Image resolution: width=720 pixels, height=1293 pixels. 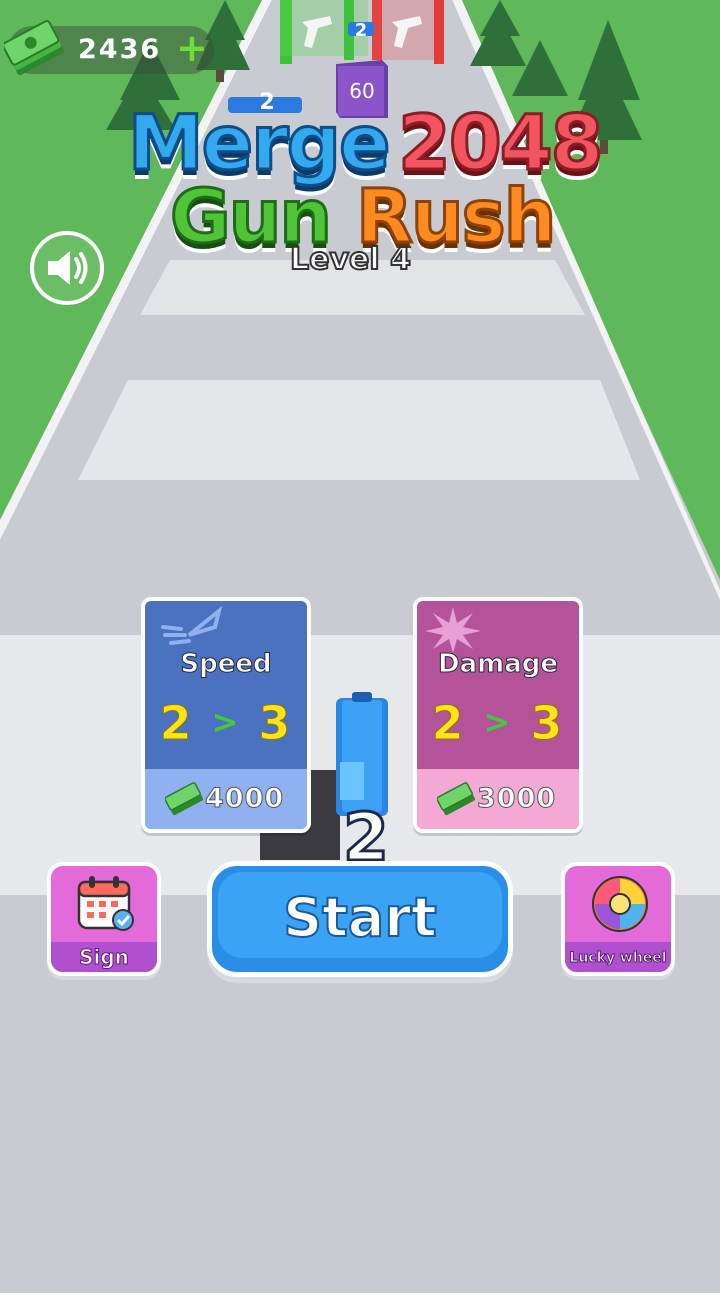 What do you see at coordinates (226, 664) in the screenshot?
I see `speed-title: Speed` at bounding box center [226, 664].